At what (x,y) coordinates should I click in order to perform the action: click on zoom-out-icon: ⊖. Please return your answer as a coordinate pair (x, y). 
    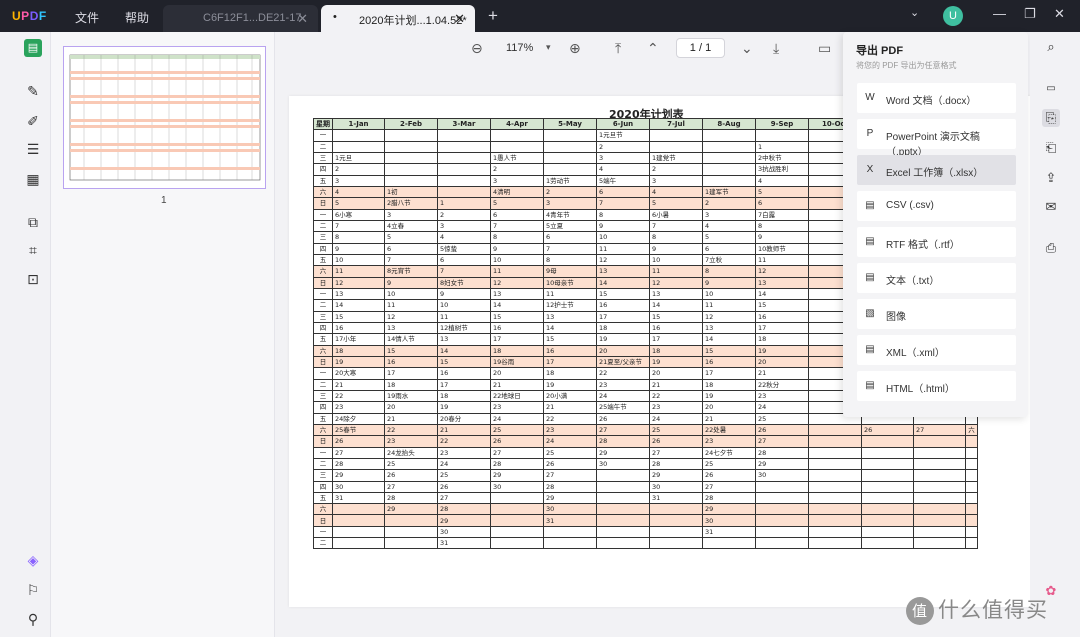
    Looking at the image, I should click on (477, 48).